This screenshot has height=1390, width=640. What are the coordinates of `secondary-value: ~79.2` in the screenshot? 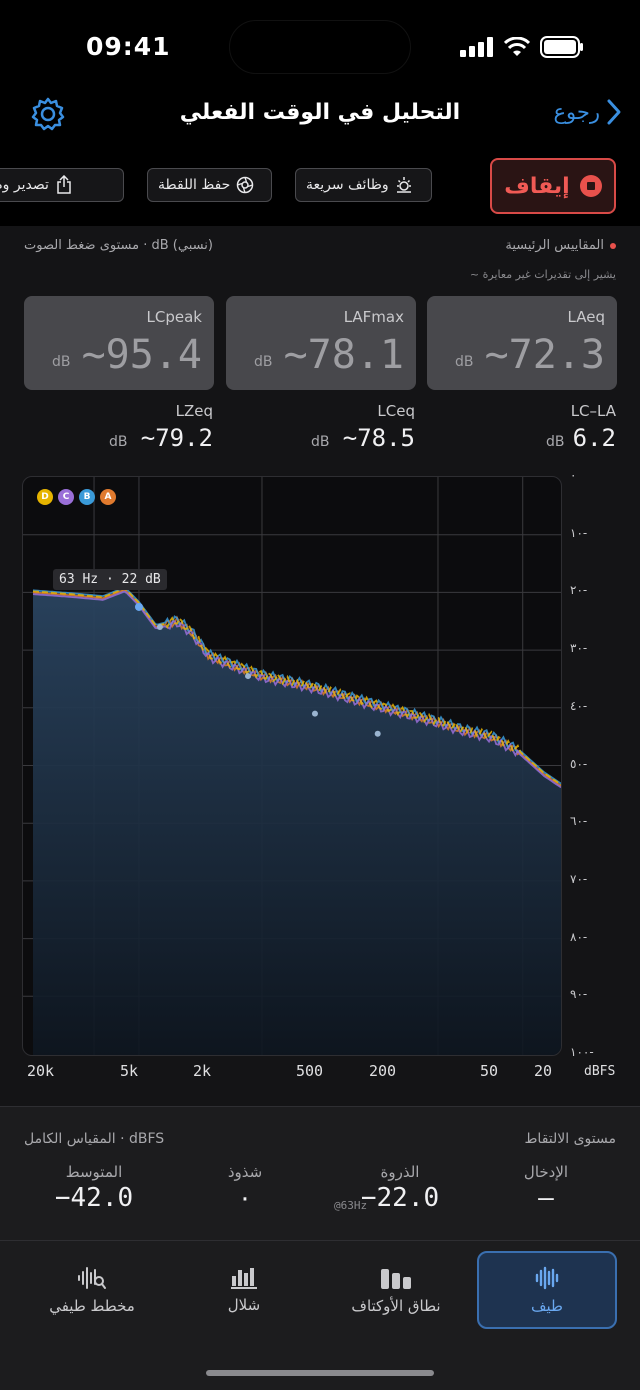 It's located at (176, 438).